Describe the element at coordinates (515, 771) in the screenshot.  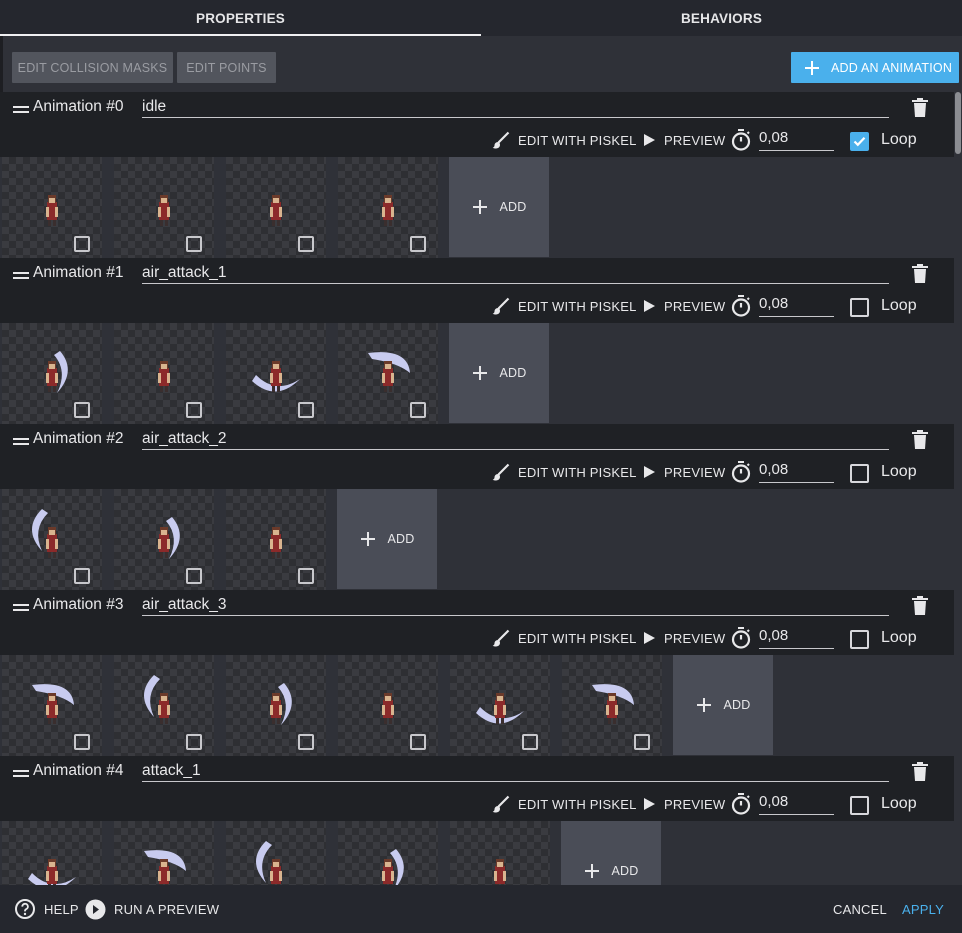
I see `animation-name-input: attack_1` at that location.